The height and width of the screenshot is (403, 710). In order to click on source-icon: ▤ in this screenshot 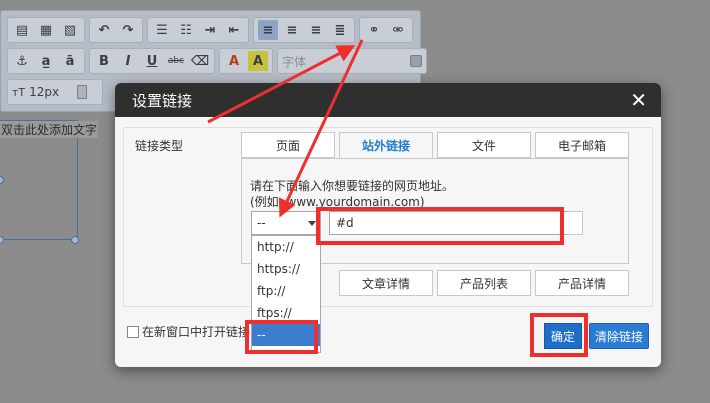, I will do `click(22, 30)`.